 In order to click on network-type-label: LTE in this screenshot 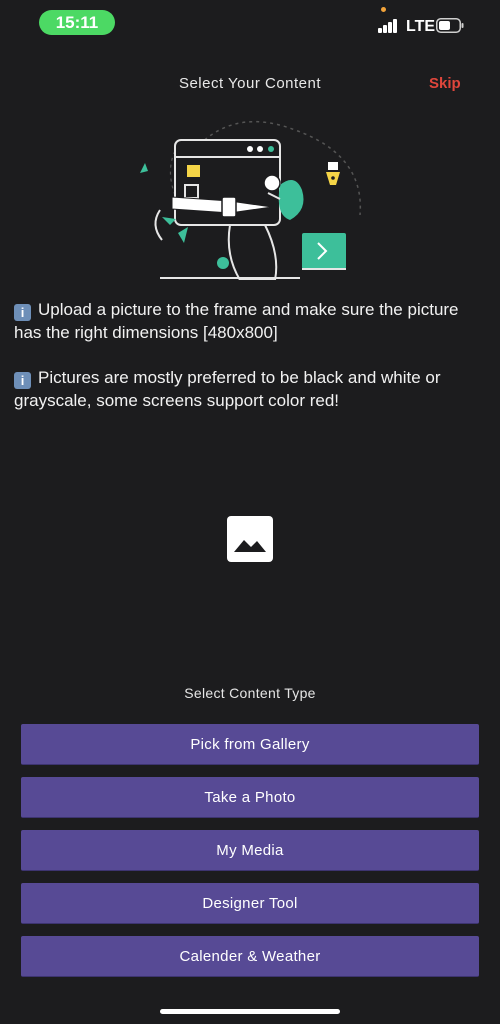, I will do `click(421, 26)`.